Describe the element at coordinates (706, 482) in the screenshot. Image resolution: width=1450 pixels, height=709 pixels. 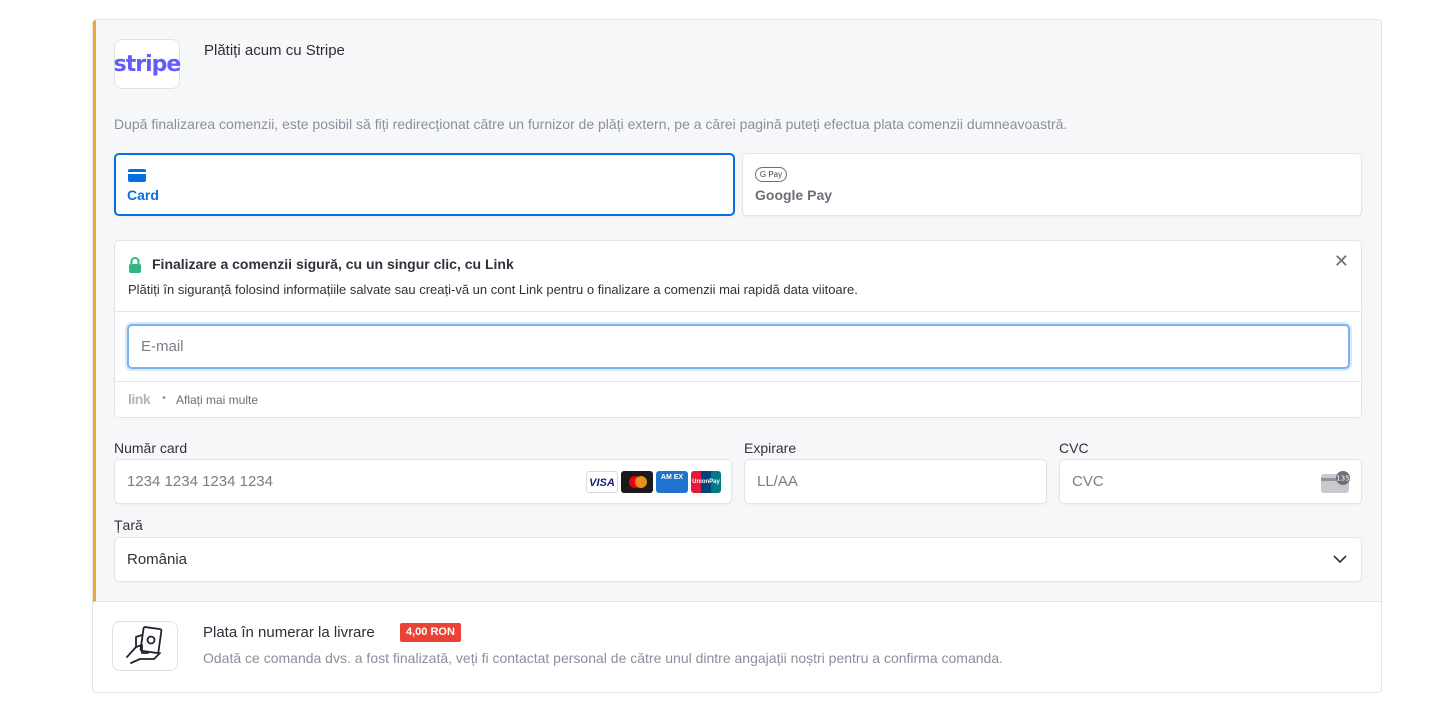
I see `unionpay-icon: UnionPay` at that location.